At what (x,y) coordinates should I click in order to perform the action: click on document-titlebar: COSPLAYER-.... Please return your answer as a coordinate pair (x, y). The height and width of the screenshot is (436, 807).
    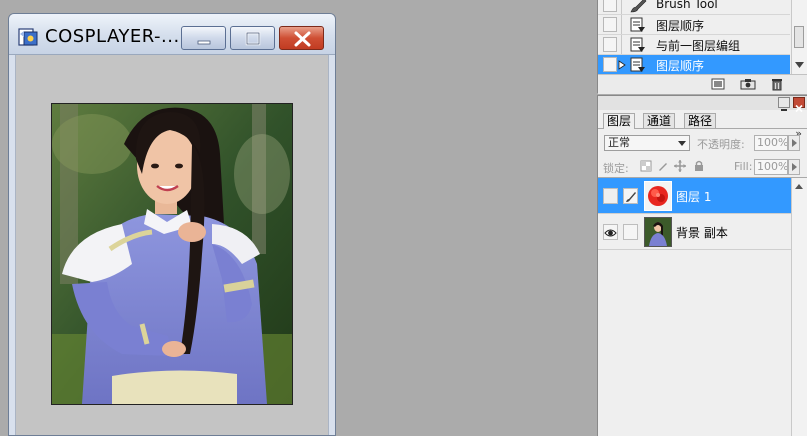
    Looking at the image, I should click on (172, 34).